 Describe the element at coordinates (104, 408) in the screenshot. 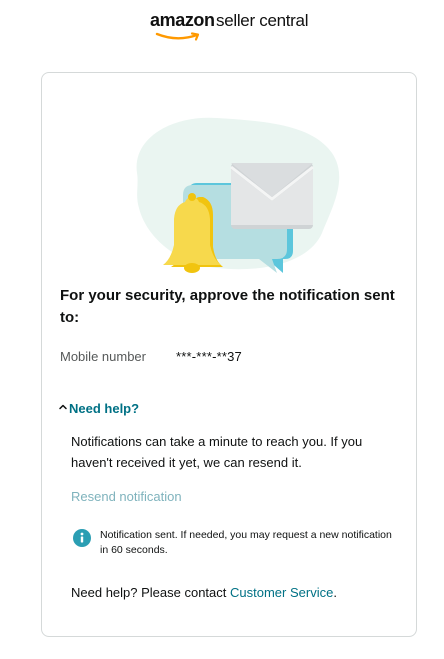

I see `need-help-label: Need help?` at that location.